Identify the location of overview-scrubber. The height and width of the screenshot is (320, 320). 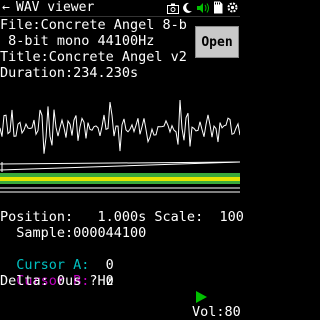
(120, 181).